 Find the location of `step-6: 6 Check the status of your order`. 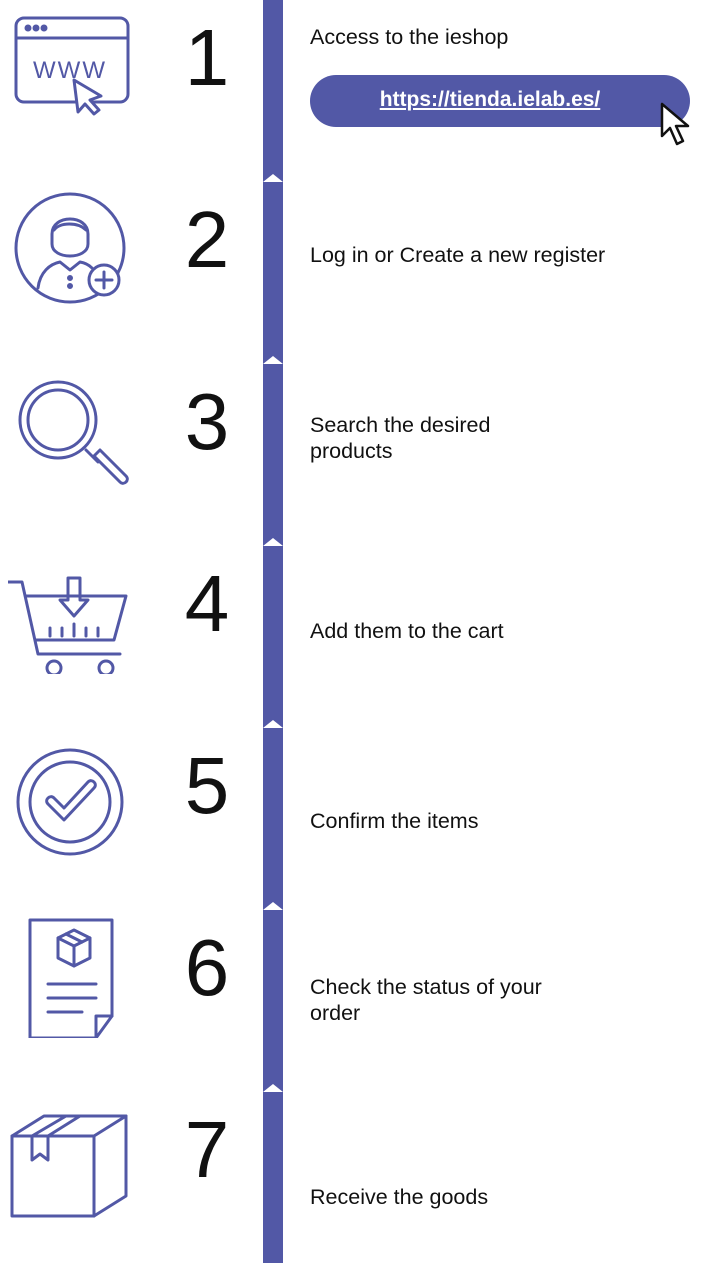

step-6: 6 Check the status of your order is located at coordinates (350, 1001).